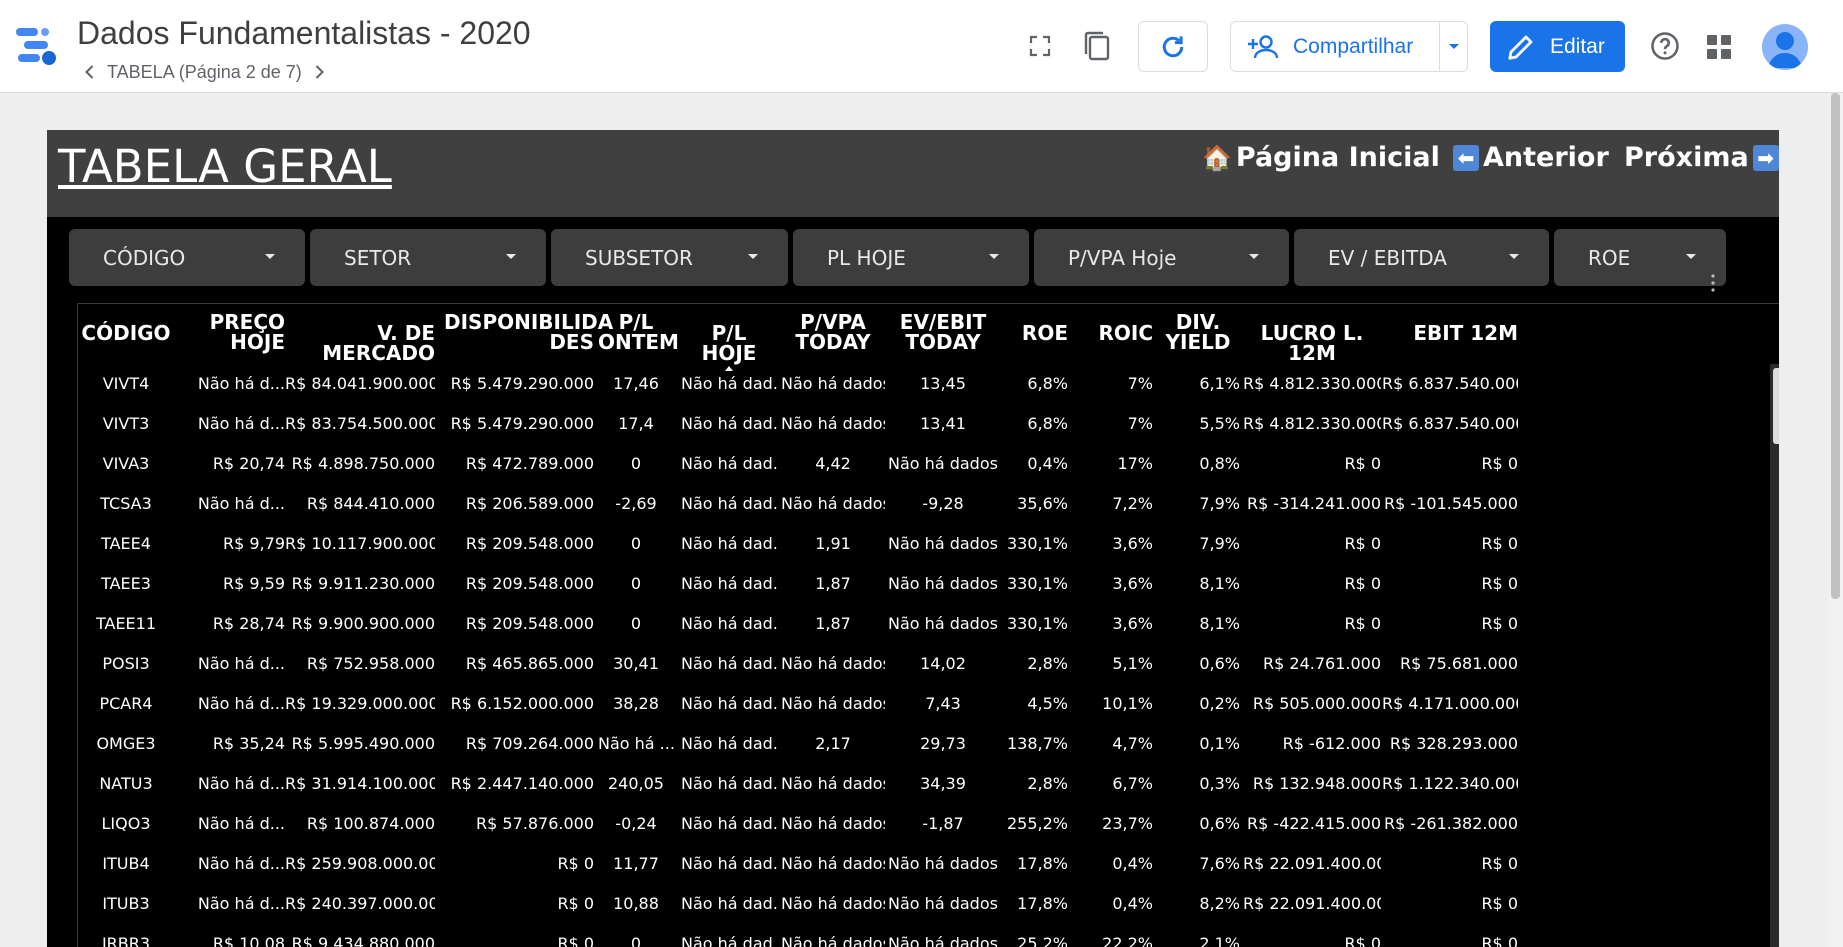  I want to click on table-cell: R$ 209.548.000, so click(529, 583).